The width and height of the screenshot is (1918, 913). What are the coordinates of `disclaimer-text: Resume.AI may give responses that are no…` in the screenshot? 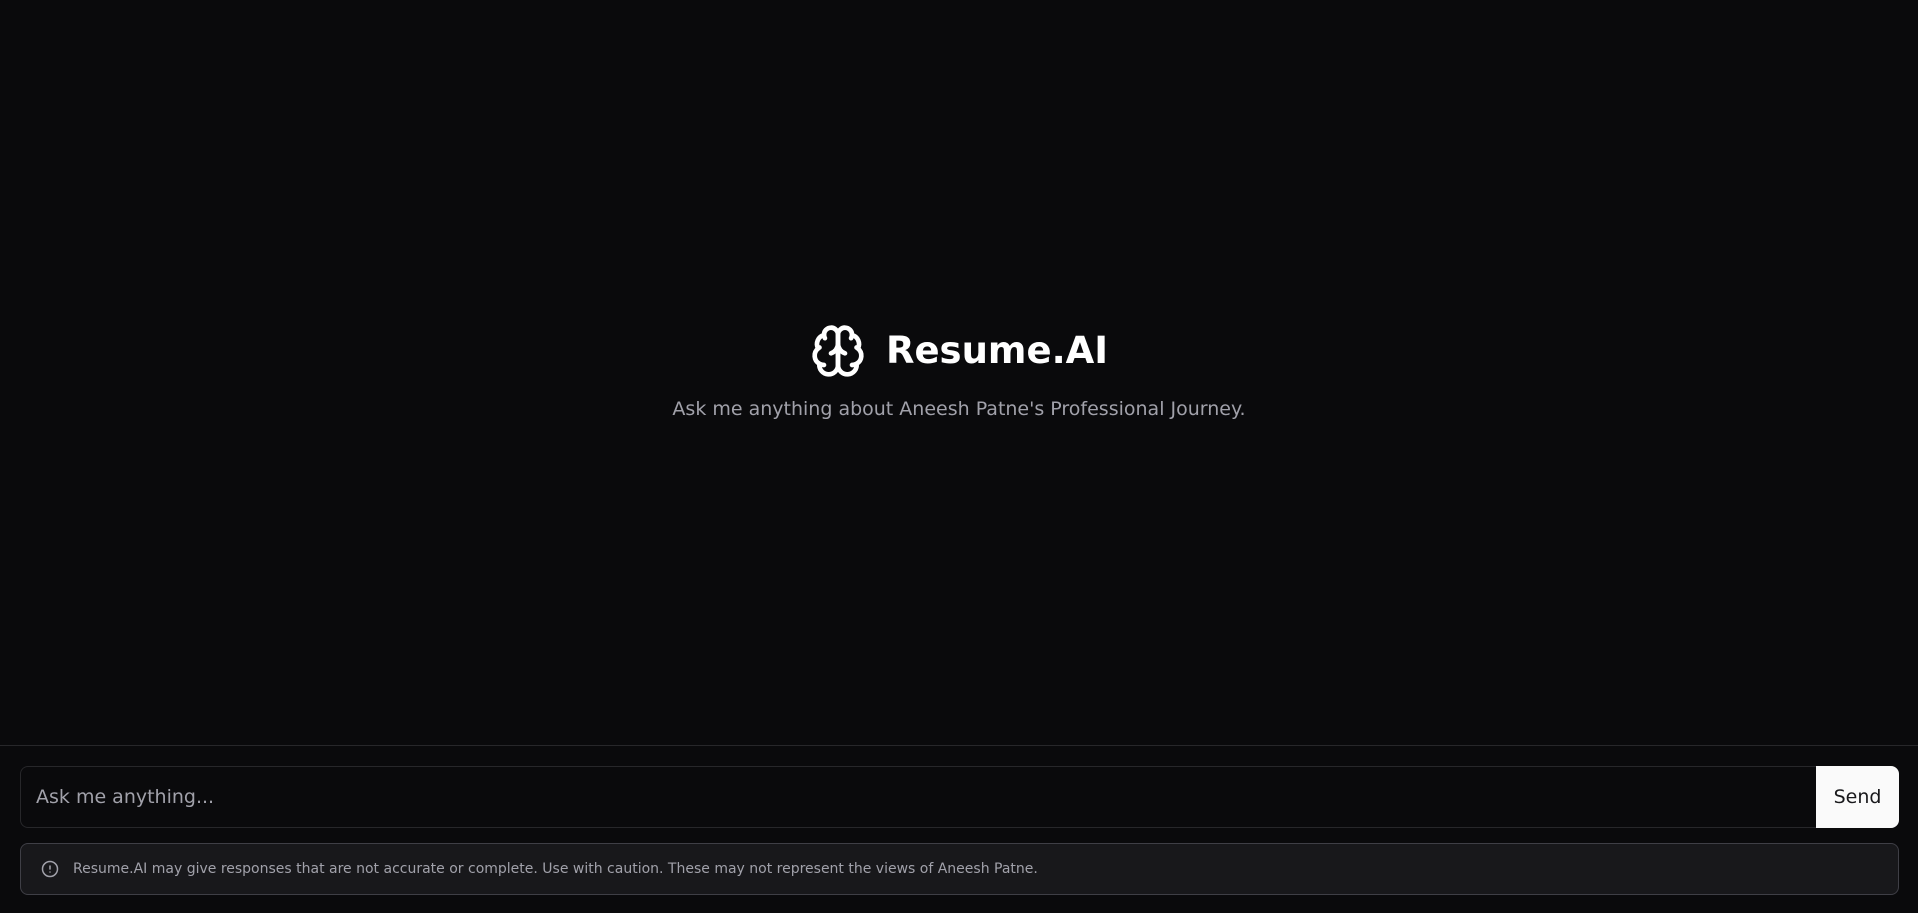 It's located at (555, 869).